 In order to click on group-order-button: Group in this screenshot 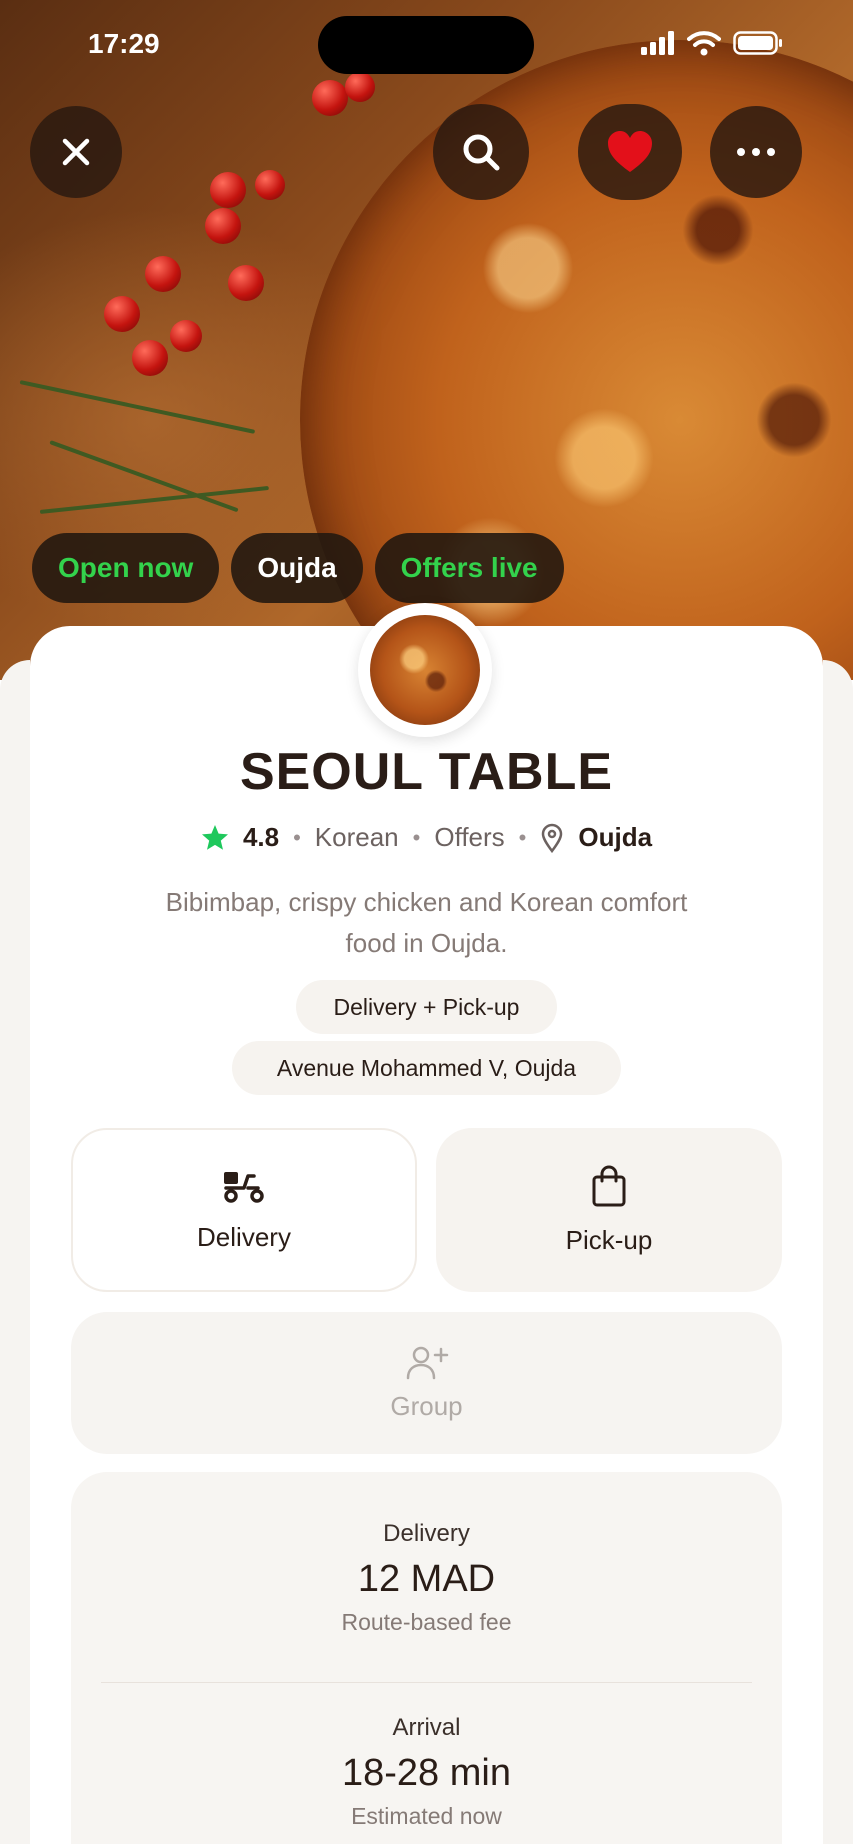, I will do `click(426, 1383)`.